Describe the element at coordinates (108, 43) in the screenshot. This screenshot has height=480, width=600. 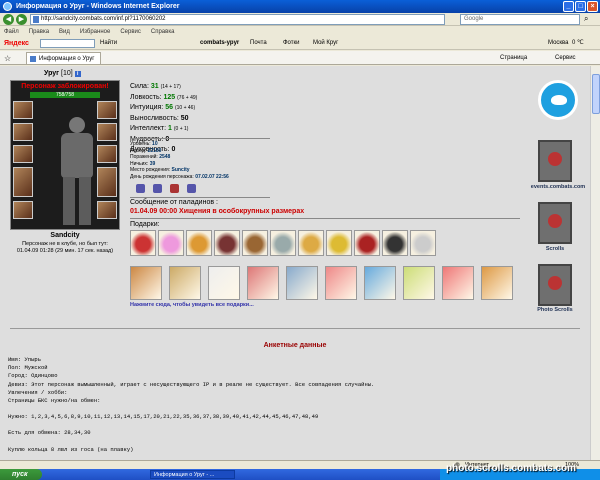
I see `yandex-find-button: Найти` at that location.